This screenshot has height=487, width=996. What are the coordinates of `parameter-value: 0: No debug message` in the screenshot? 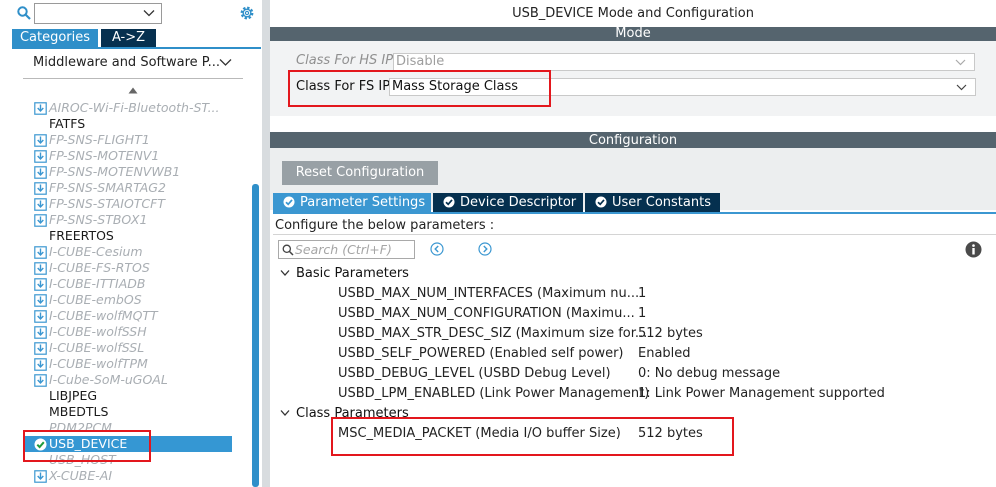 It's located at (709, 373).